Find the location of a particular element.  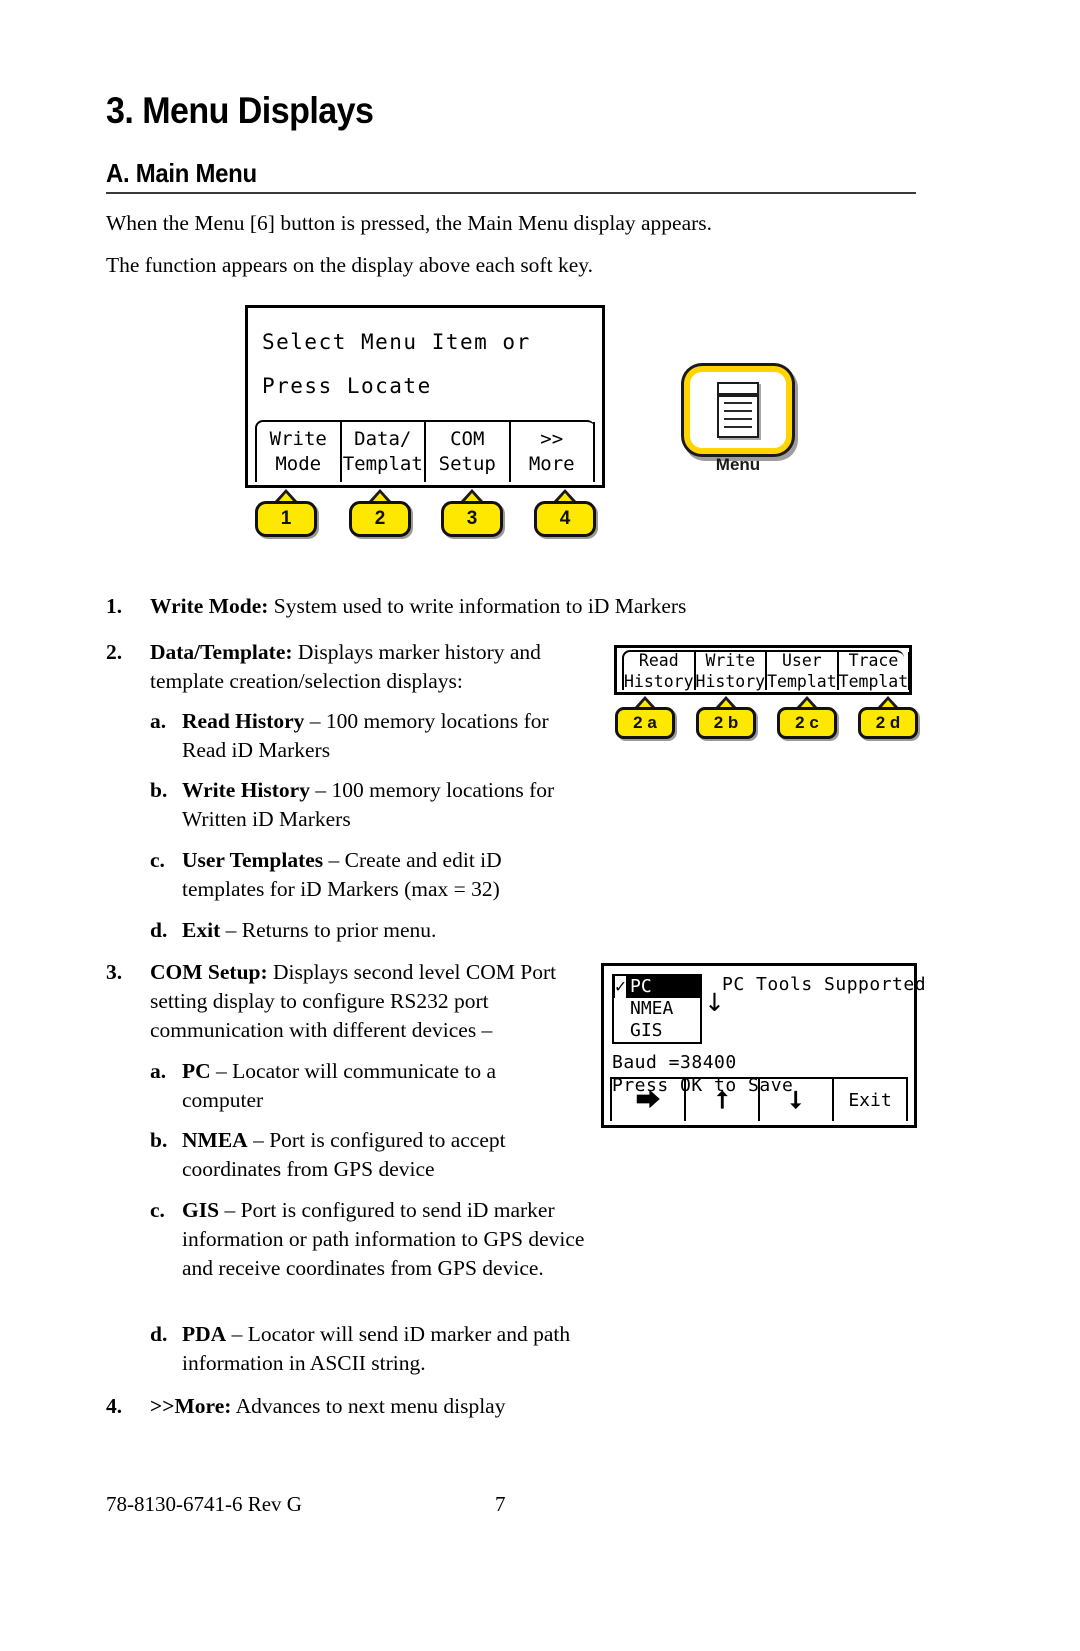

sub-item-term: PDA is located at coordinates (204, 1334).